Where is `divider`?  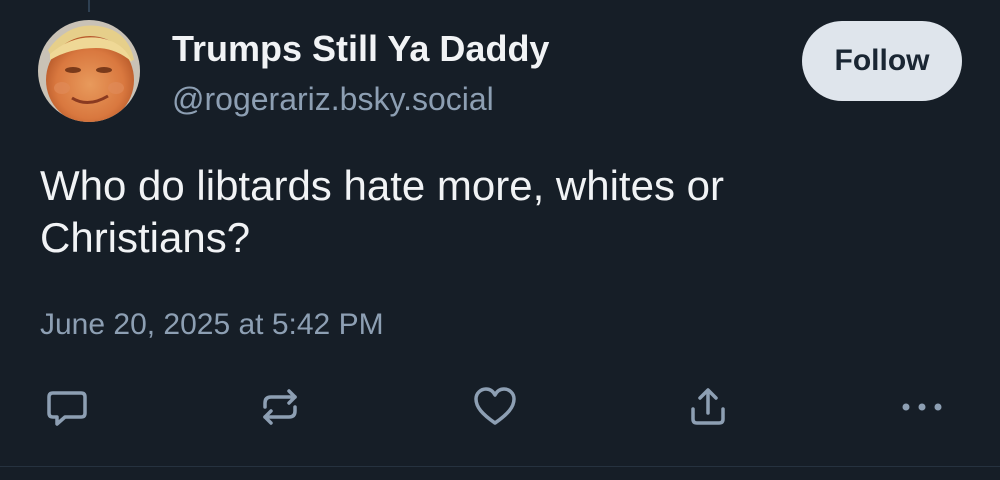 divider is located at coordinates (500, 466).